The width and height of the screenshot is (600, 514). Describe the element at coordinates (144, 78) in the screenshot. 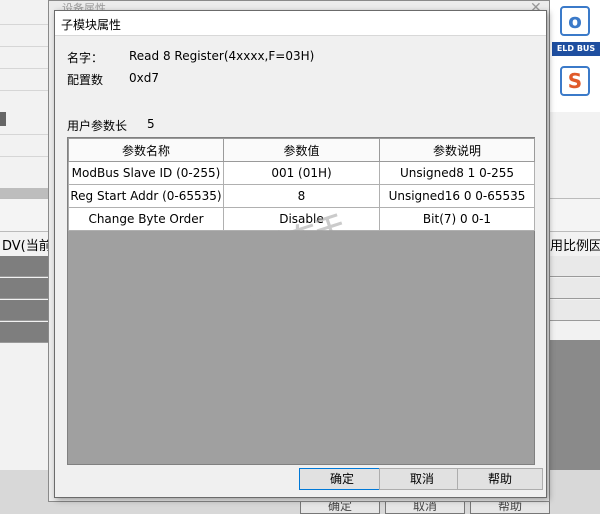

I see `config-value: 0xd7` at that location.